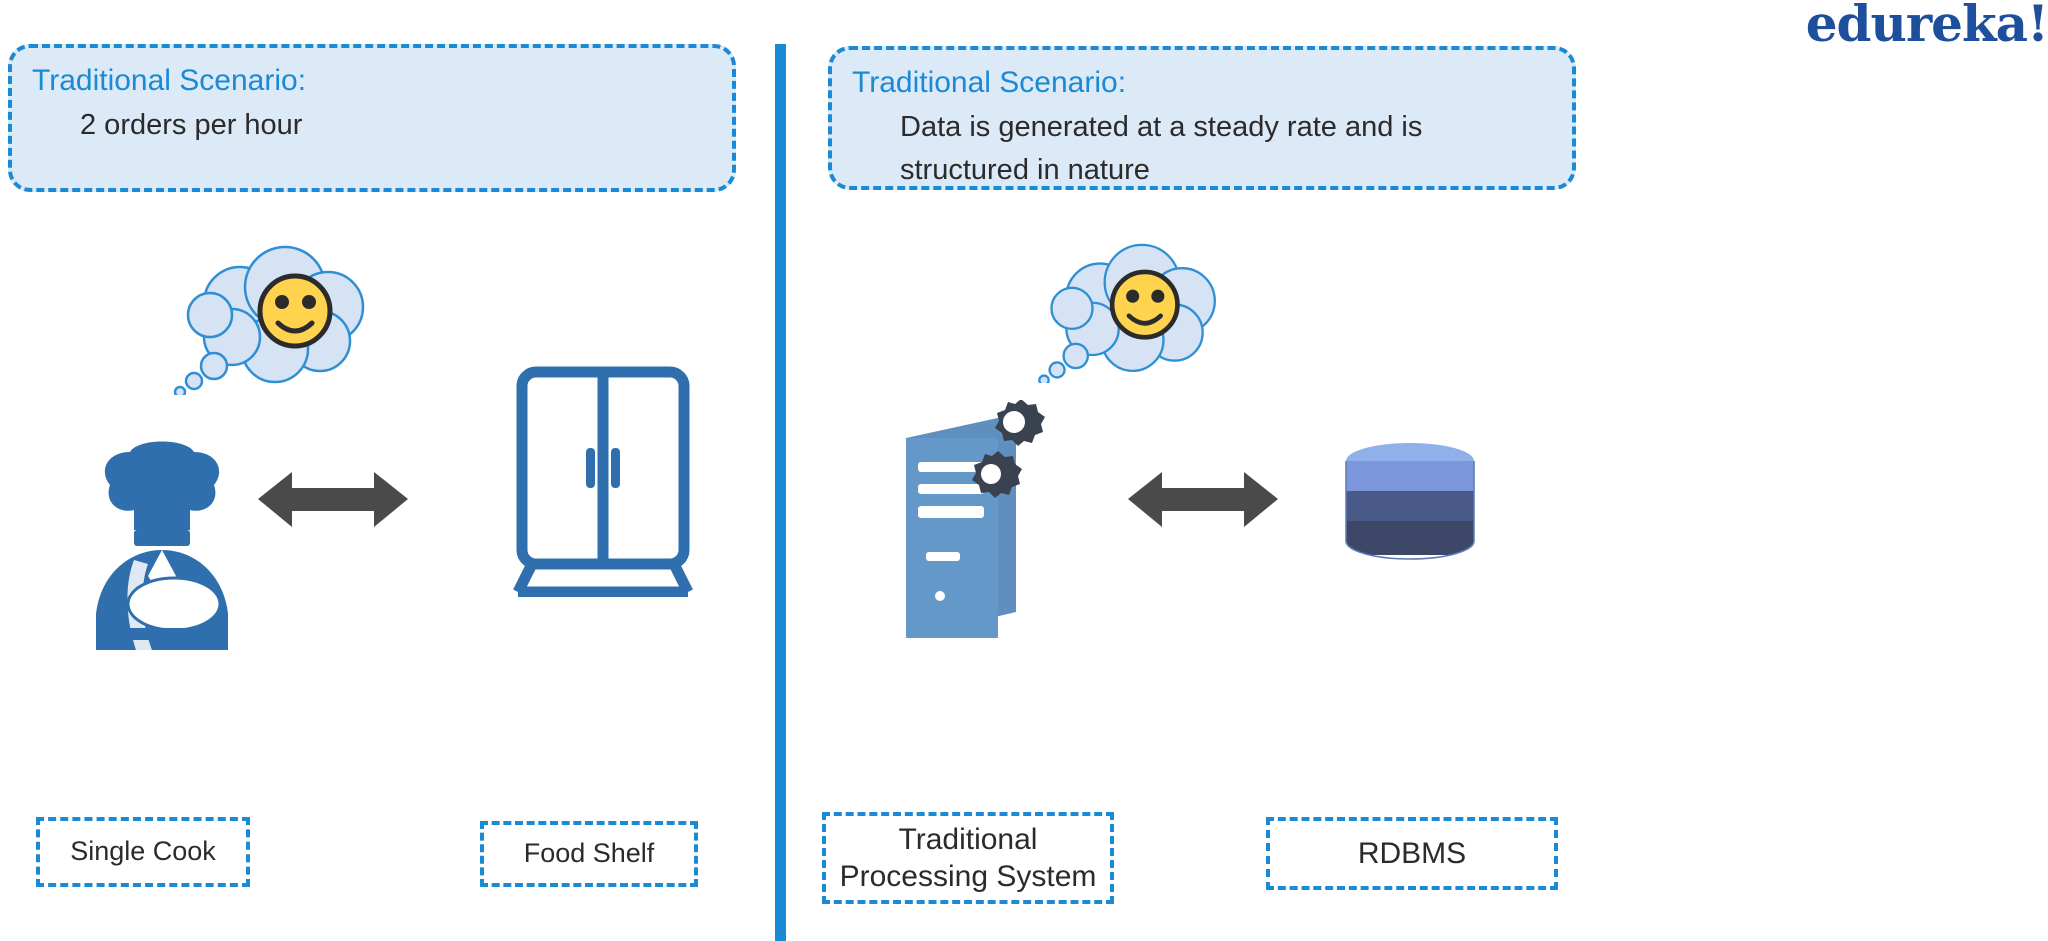  What do you see at coordinates (143, 852) in the screenshot?
I see `label-single-cook: Single Cook` at bounding box center [143, 852].